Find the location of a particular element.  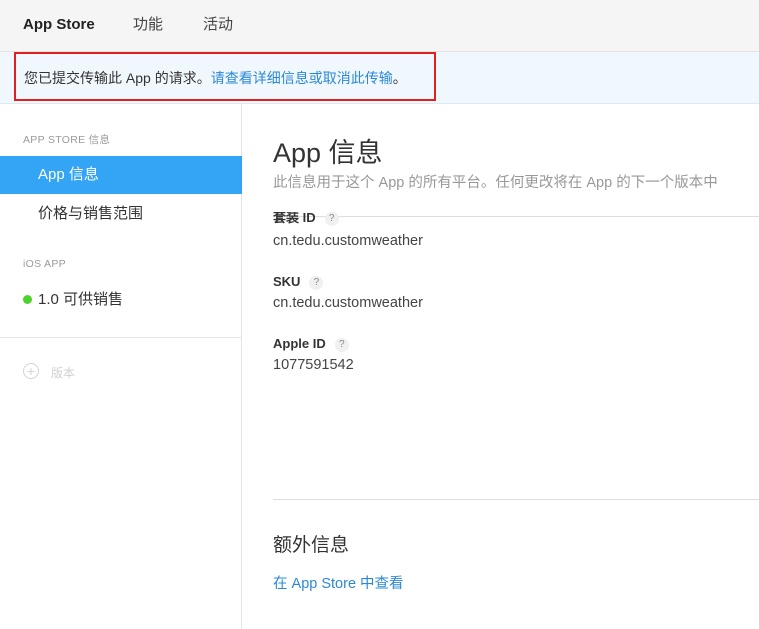

apple-id-value: 1077591542 is located at coordinates (313, 365).